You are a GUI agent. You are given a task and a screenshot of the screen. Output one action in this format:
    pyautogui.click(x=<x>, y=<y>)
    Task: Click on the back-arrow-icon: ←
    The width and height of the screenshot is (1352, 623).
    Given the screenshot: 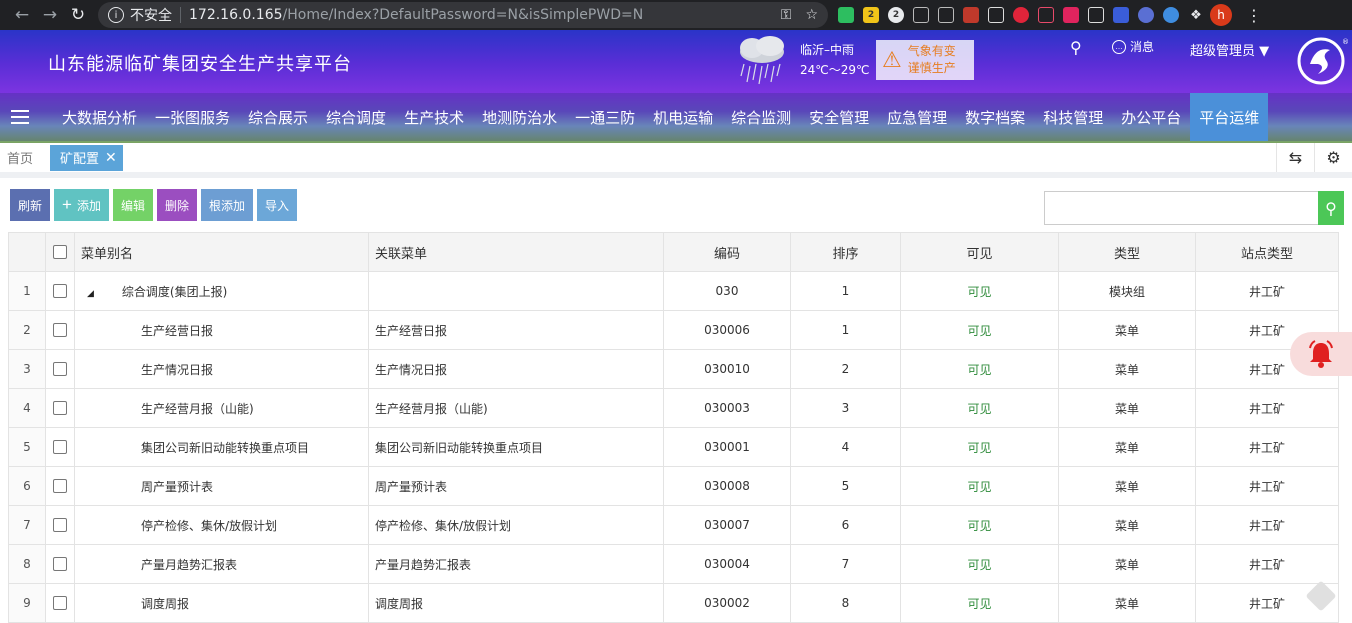 What is the action you would take?
    pyautogui.click(x=22, y=15)
    